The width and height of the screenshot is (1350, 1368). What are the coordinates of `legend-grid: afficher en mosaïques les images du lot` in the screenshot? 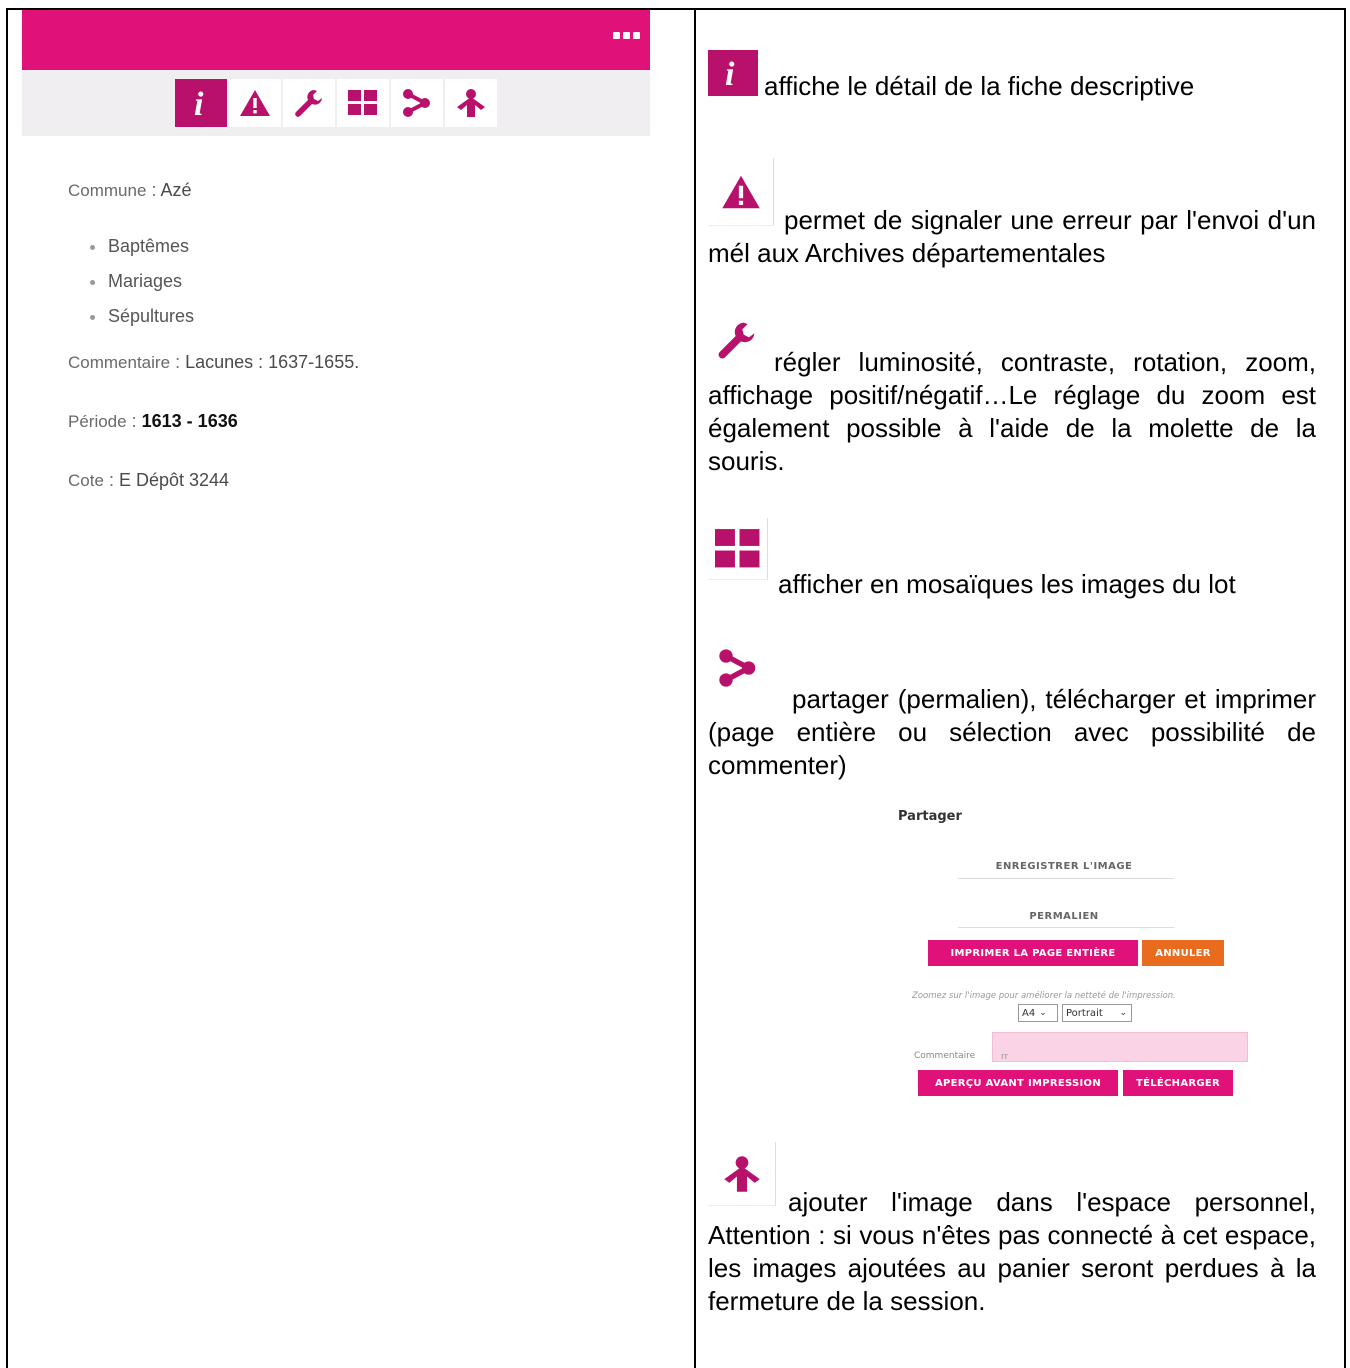 It's located at (1012, 558).